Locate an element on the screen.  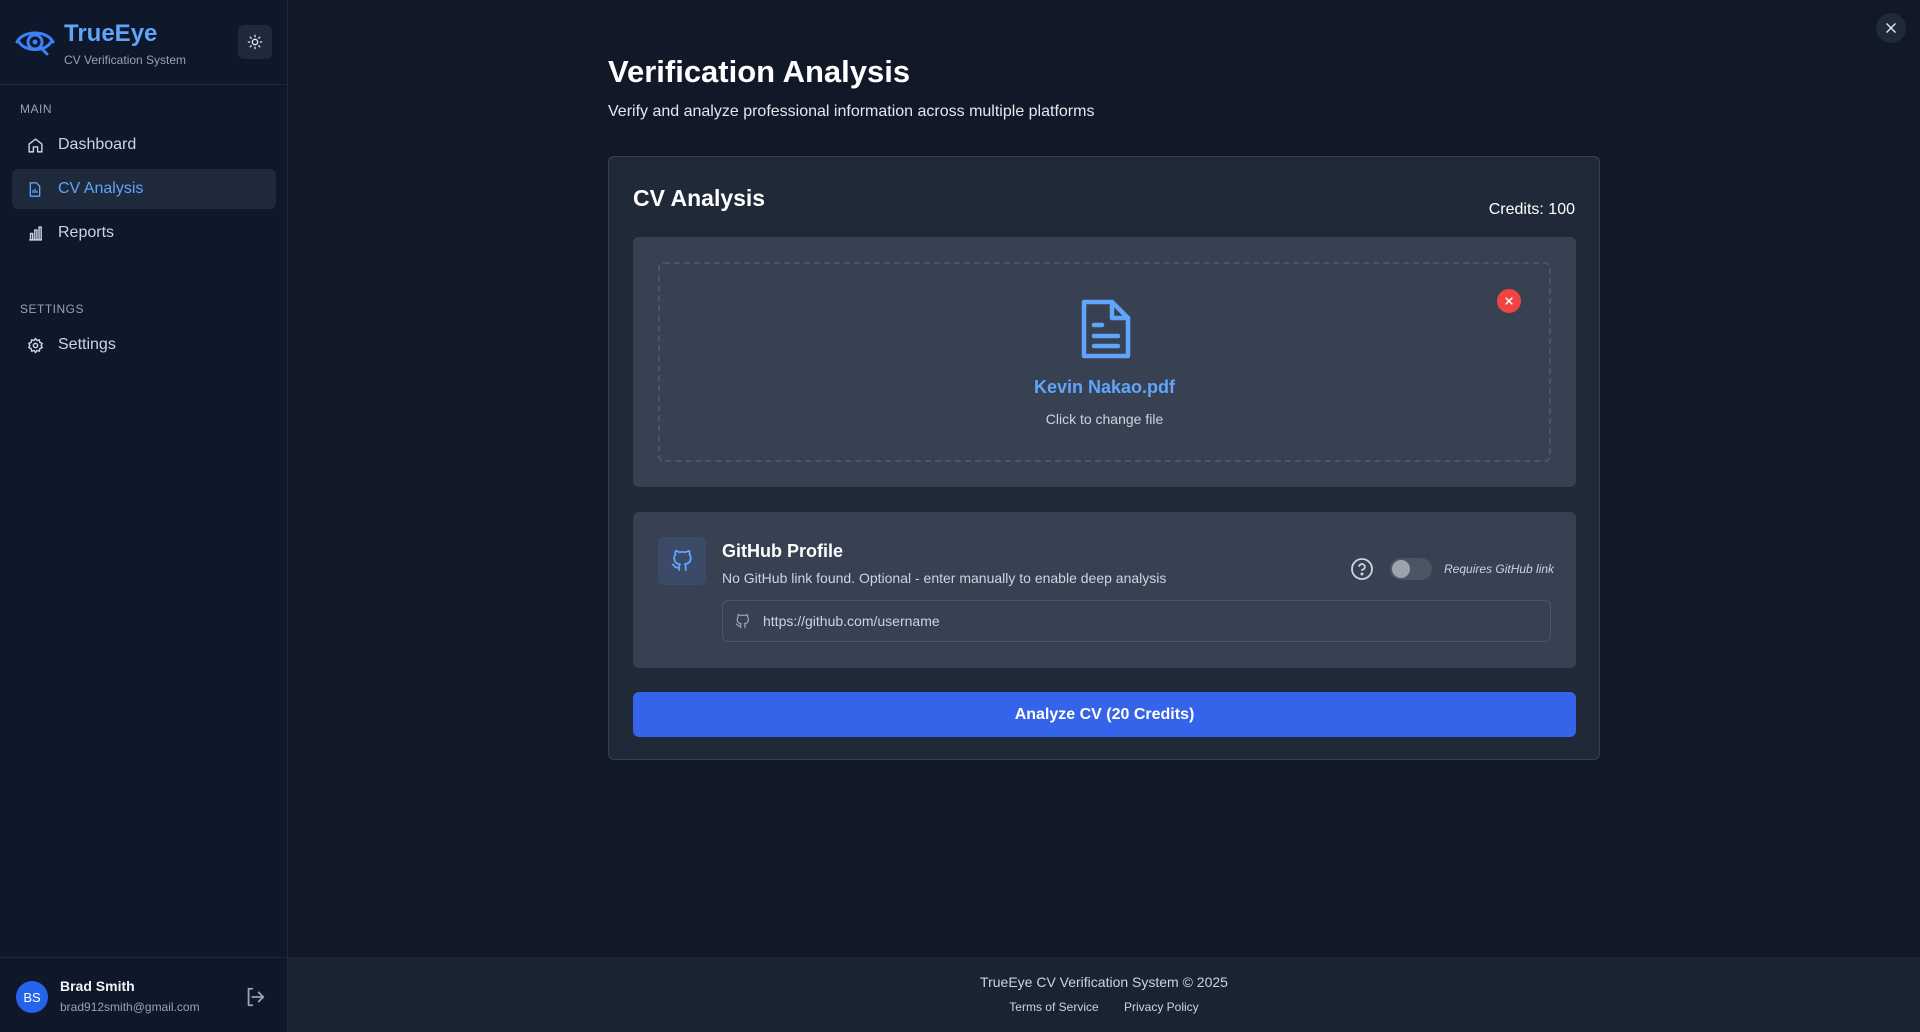
sidebar-item-label: CV Analysis is located at coordinates (101, 188).